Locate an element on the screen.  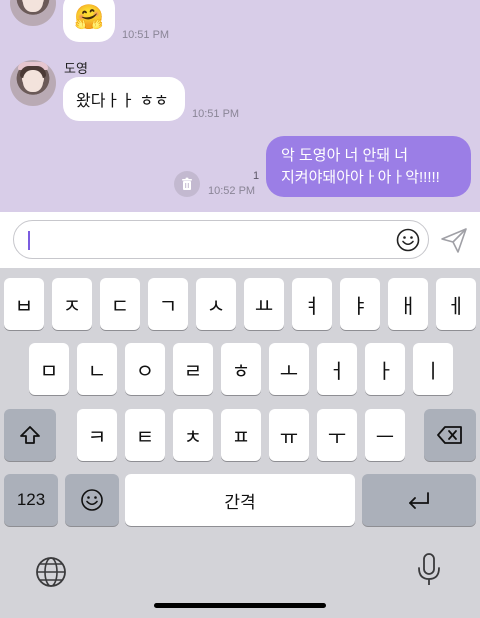
message-bubble: 왔다ㅏㅏ ㅎㅎ is located at coordinates (124, 99).